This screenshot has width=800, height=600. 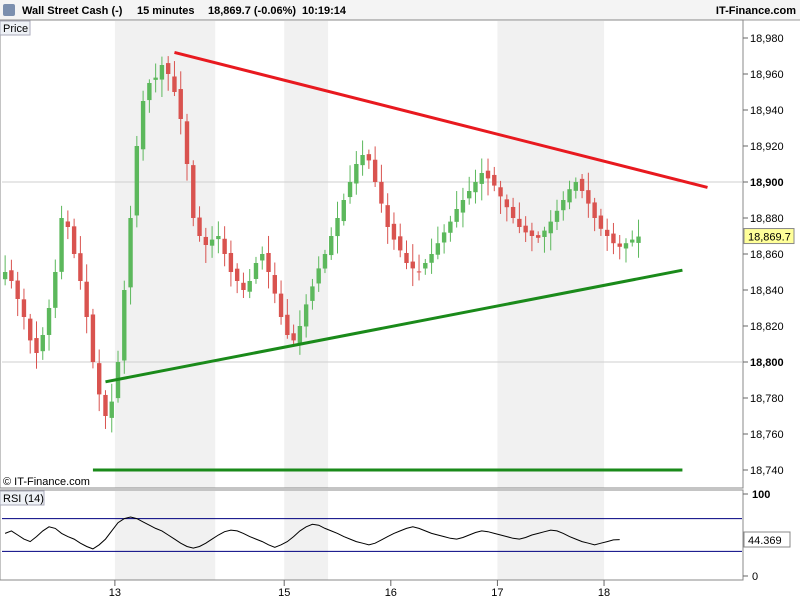 I want to click on header-brand: IT-Finance.com, so click(x=756, y=11).